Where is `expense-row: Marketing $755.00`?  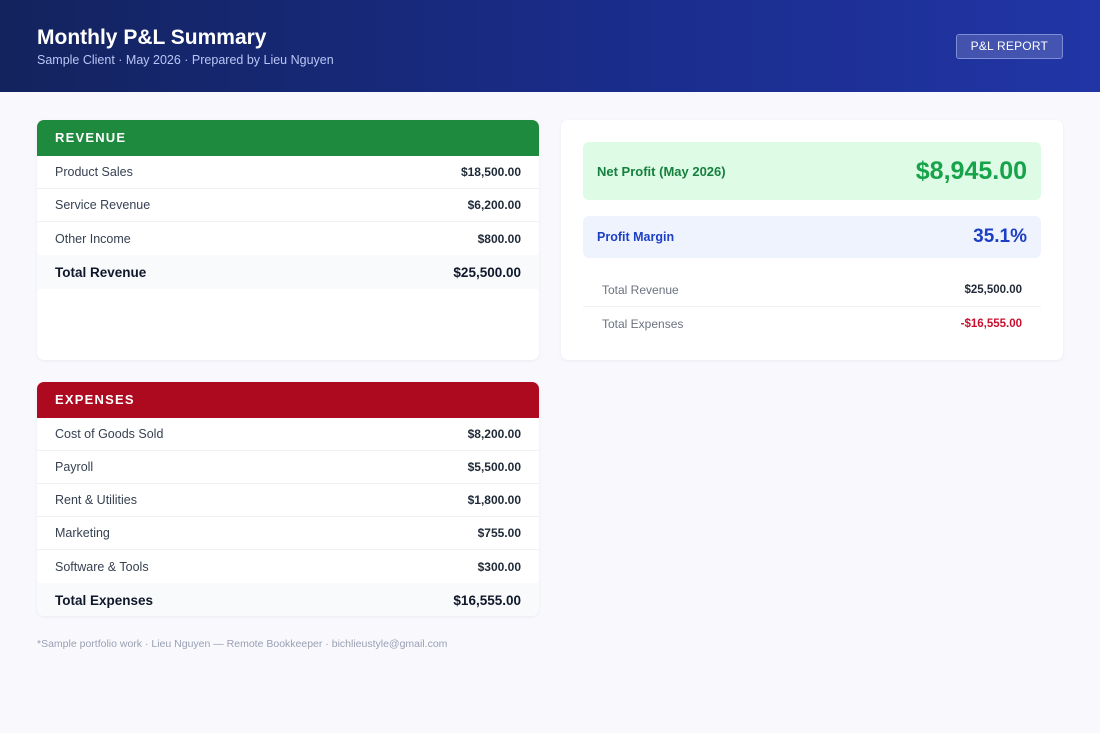
expense-row: Marketing $755.00 is located at coordinates (288, 533).